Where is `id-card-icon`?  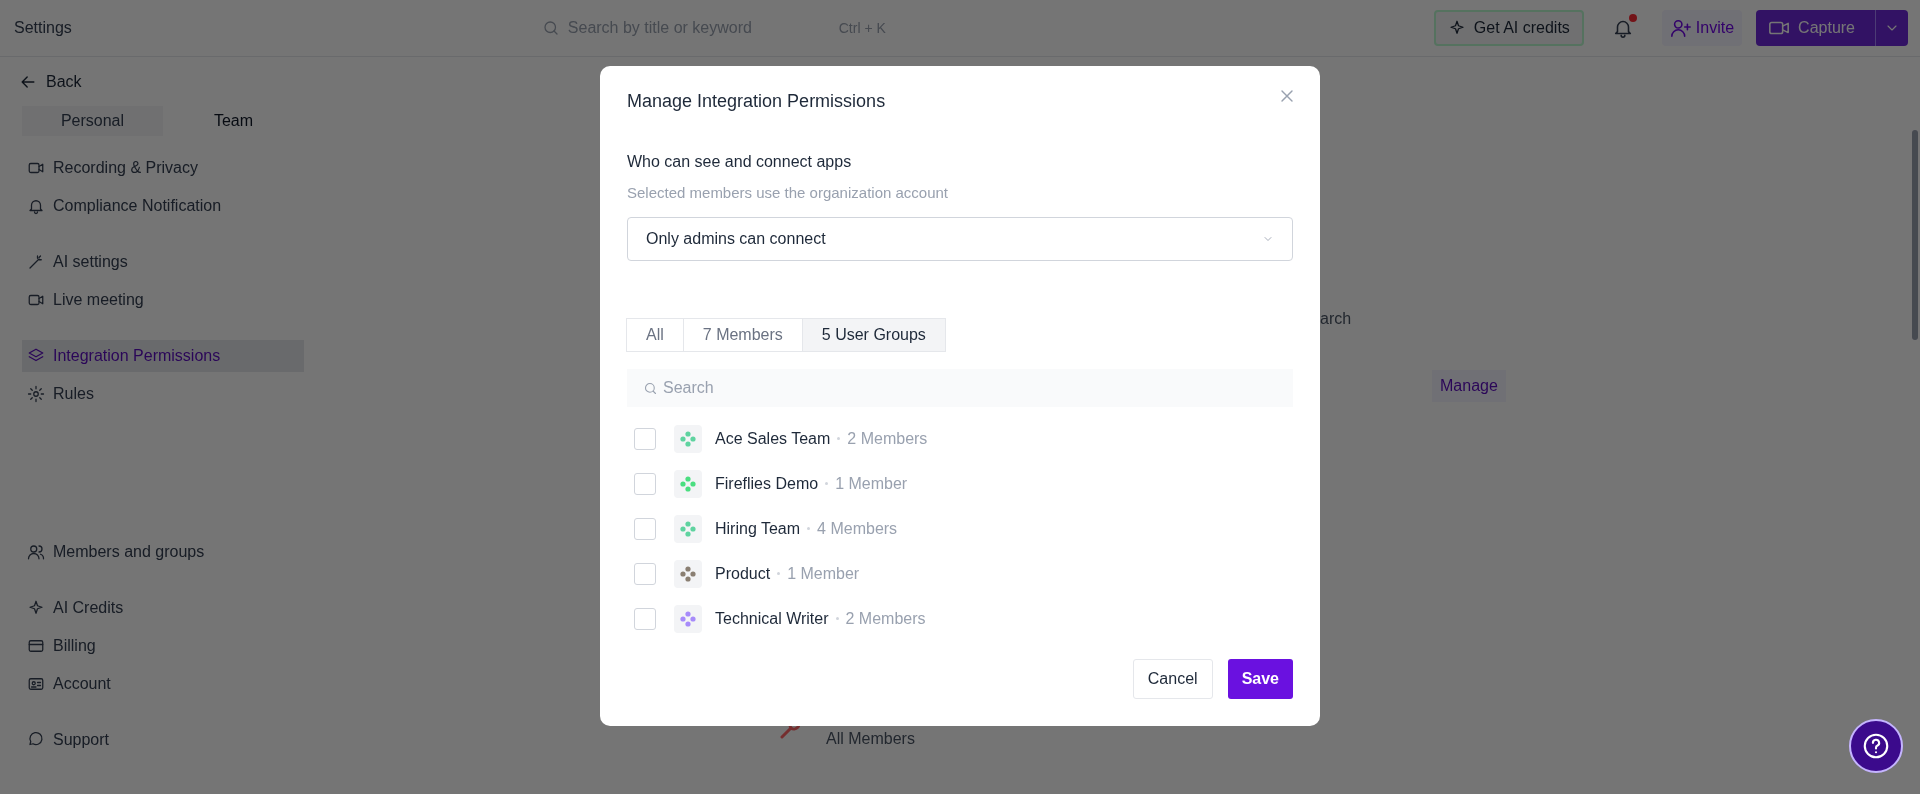 id-card-icon is located at coordinates (36, 684).